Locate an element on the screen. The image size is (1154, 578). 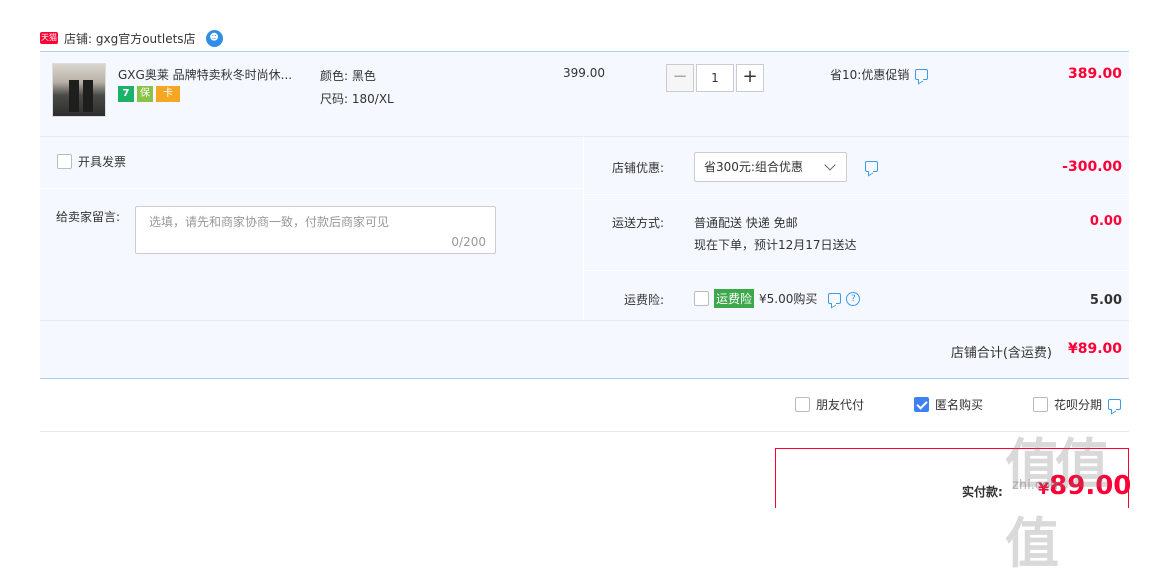
invoice-label: 开具发票 is located at coordinates (102, 162).